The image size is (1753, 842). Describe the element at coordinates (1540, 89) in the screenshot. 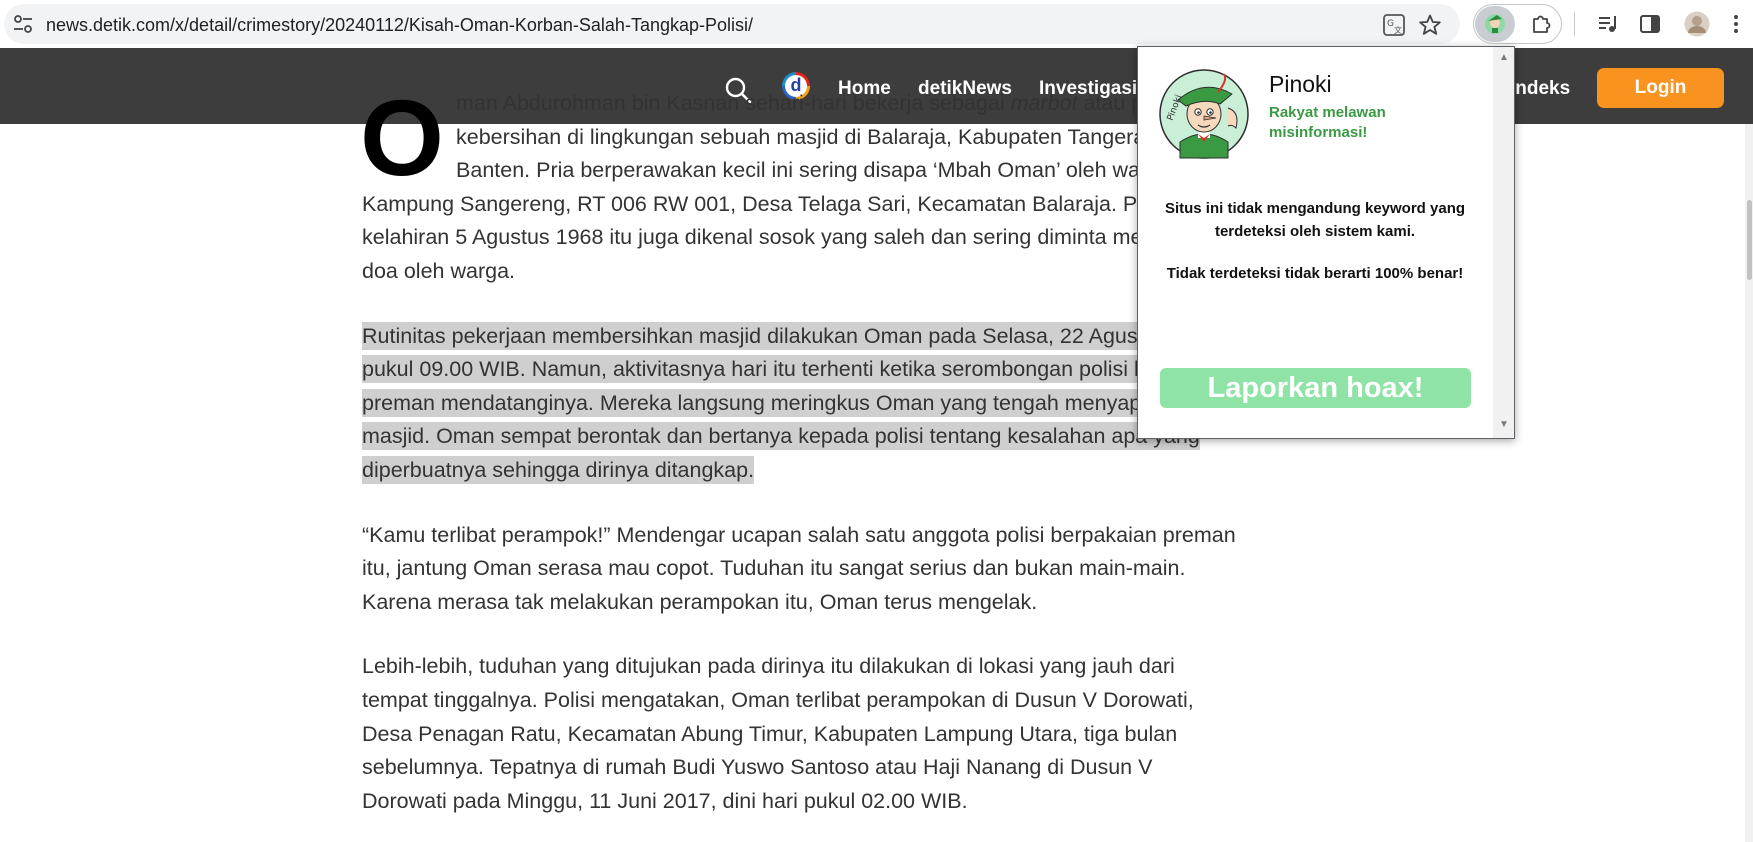

I see `nav-indeks: Indeks` at that location.